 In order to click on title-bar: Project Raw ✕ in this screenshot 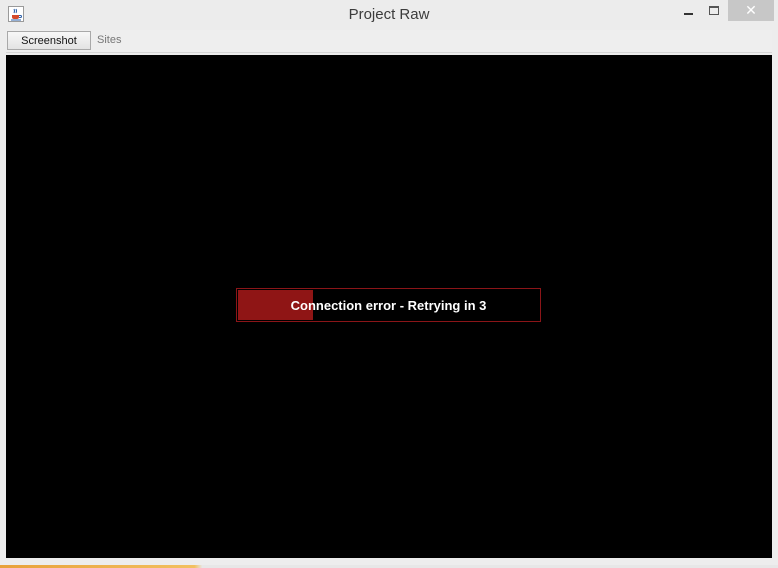, I will do `click(389, 15)`.